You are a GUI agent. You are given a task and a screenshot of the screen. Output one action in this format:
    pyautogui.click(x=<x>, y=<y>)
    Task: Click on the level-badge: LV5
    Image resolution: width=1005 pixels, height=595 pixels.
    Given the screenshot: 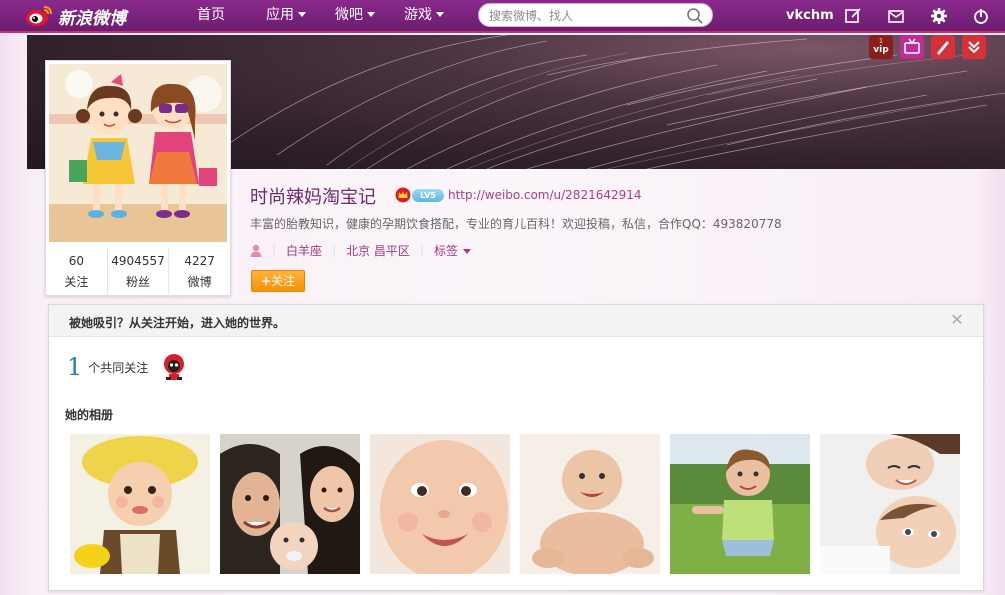 What is the action you would take?
    pyautogui.click(x=428, y=195)
    